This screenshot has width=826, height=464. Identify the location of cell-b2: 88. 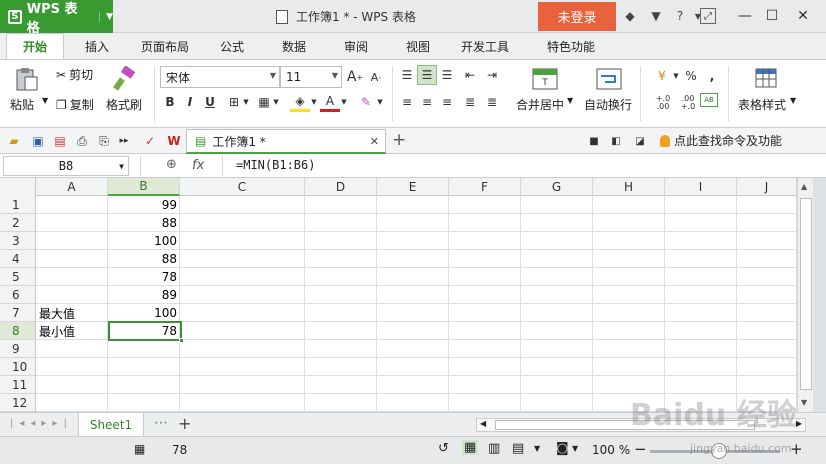
(144, 223).